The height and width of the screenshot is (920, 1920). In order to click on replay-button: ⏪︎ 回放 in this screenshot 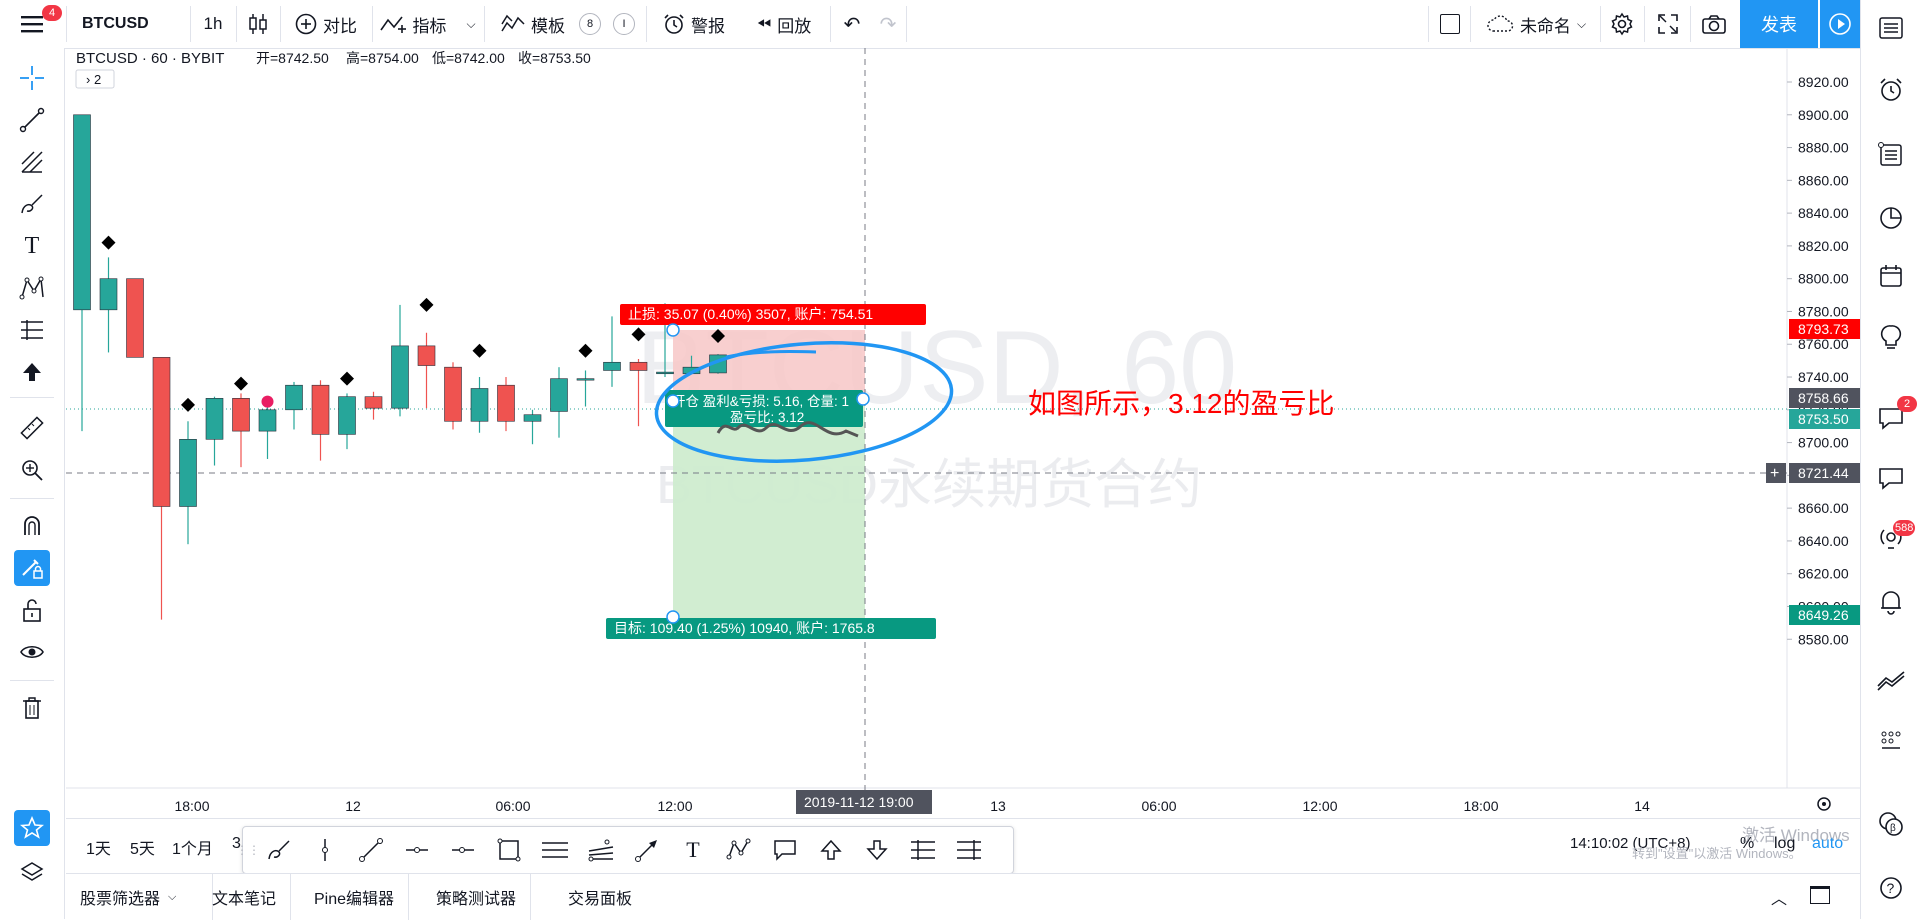, I will do `click(784, 24)`.